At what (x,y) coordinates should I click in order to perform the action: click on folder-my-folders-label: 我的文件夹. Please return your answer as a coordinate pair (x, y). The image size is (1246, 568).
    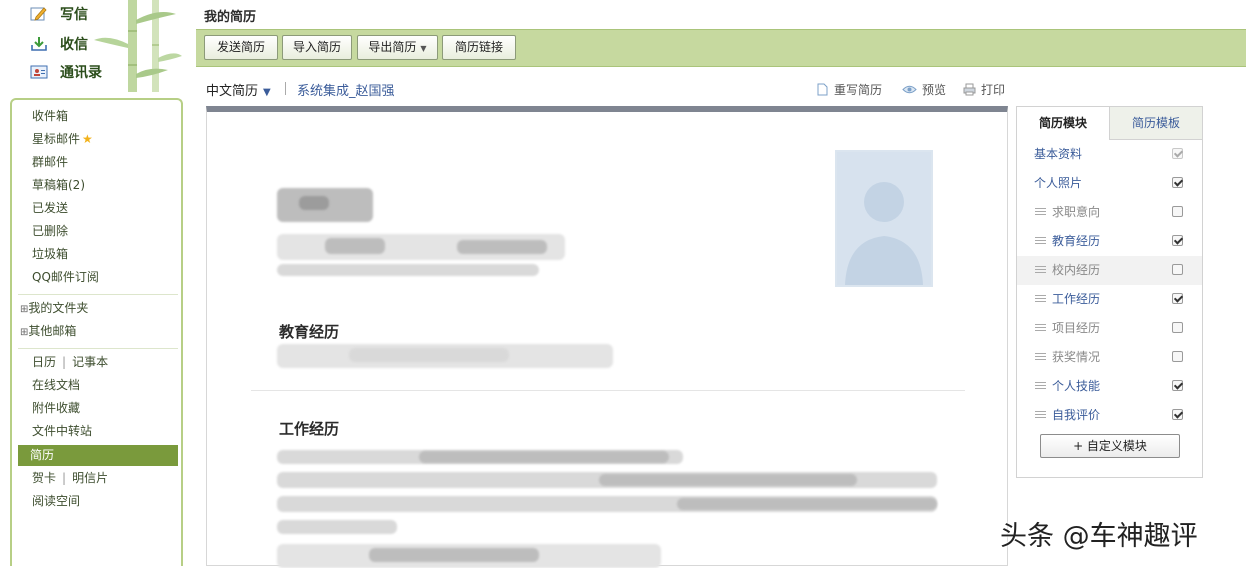
    Looking at the image, I should click on (58, 308).